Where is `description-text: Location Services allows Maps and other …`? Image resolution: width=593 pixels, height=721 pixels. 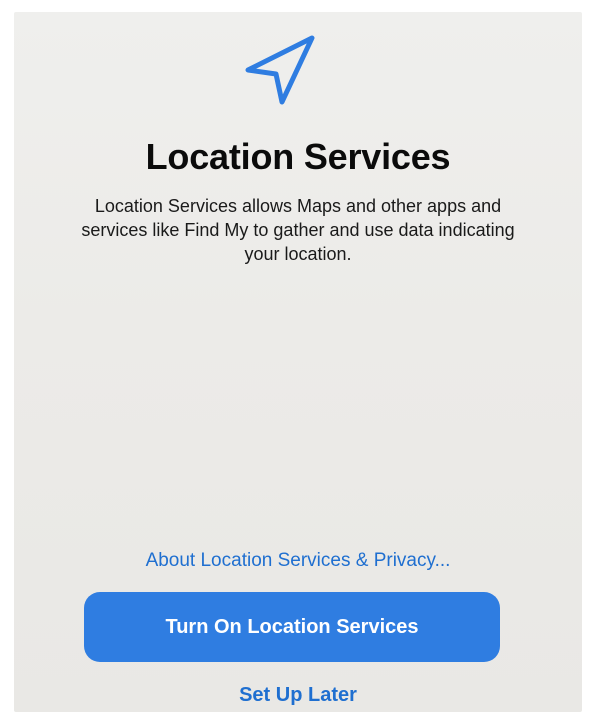 description-text: Location Services allows Maps and other … is located at coordinates (298, 230).